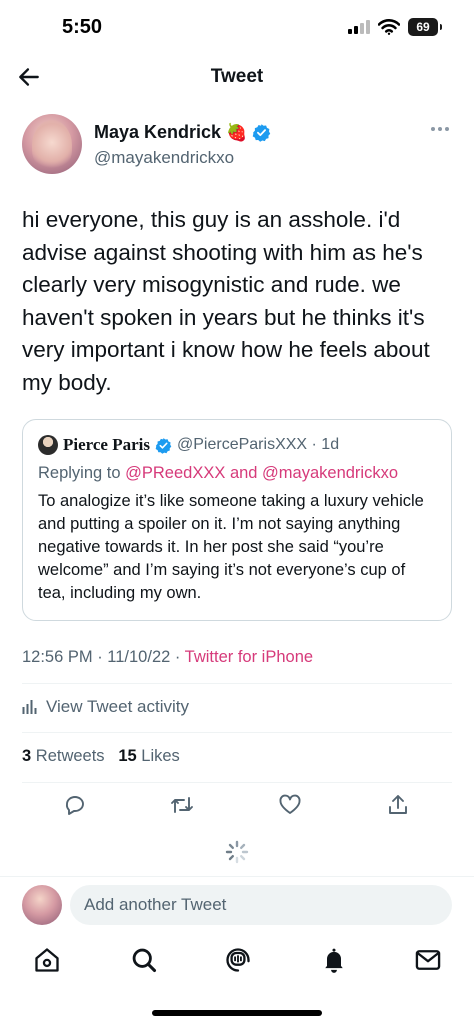 Image resolution: width=474 pixels, height=1025 pixels. What do you see at coordinates (157, 132) in the screenshot?
I see `author-name: Maya Kendrick` at bounding box center [157, 132].